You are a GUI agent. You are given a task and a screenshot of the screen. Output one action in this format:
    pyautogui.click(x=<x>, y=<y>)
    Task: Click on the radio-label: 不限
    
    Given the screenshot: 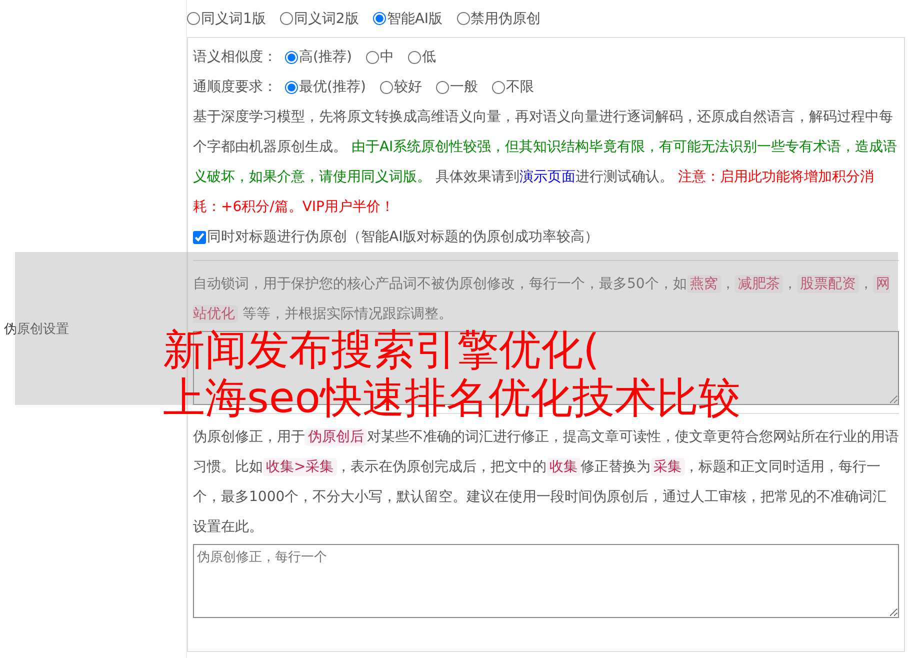 What is the action you would take?
    pyautogui.click(x=520, y=87)
    